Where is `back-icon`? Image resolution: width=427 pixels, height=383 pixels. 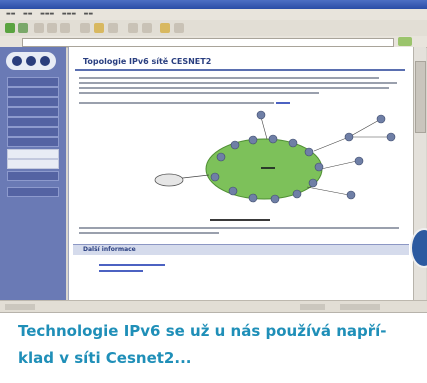
back-icon is located at coordinates (10, 28).